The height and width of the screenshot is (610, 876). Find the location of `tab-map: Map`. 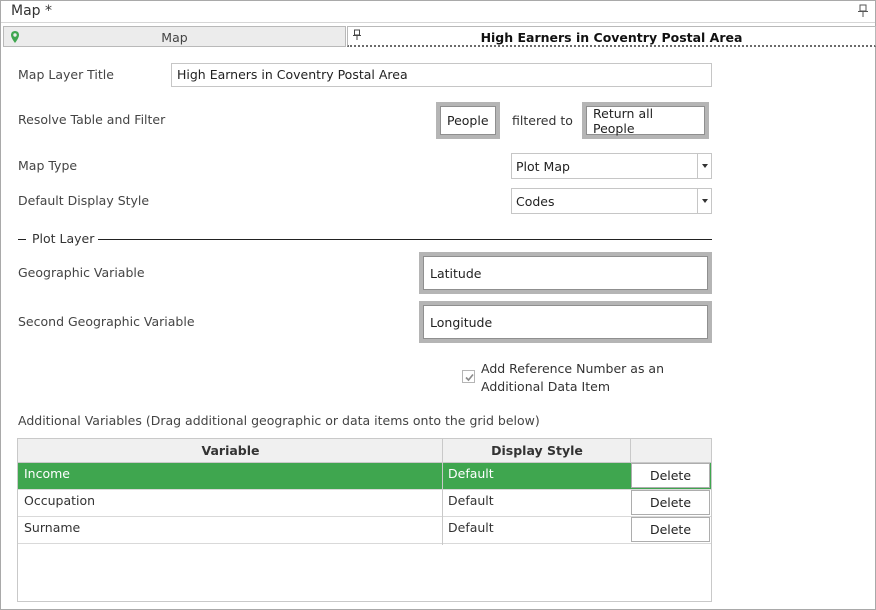

tab-map: Map is located at coordinates (174, 36).